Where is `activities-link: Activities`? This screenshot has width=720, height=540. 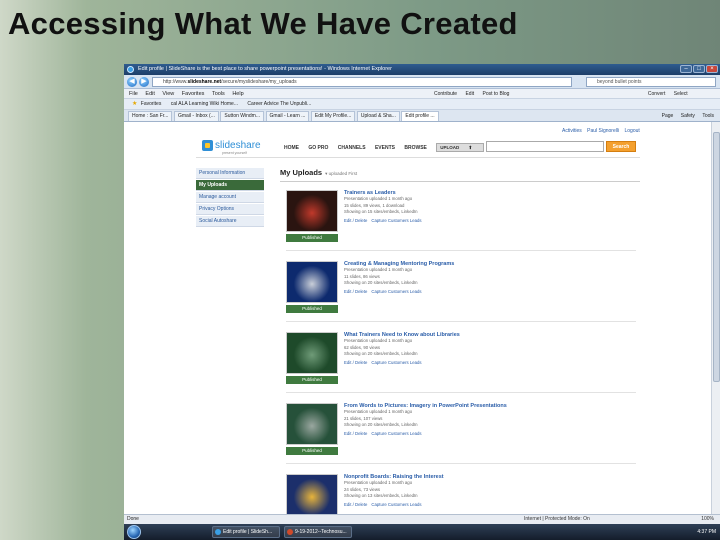 activities-link: Activities is located at coordinates (572, 131).